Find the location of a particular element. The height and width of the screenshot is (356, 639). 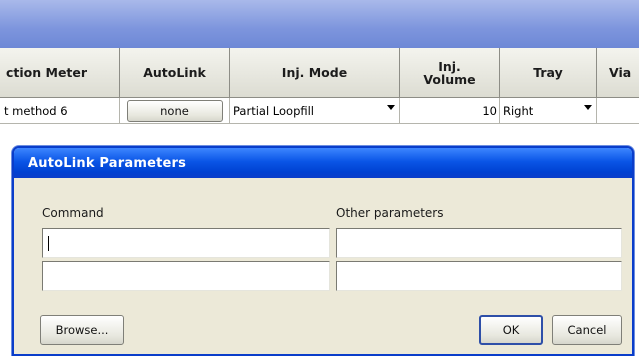

inj-mode-dropdown: Partial Loopfill is located at coordinates (315, 111).